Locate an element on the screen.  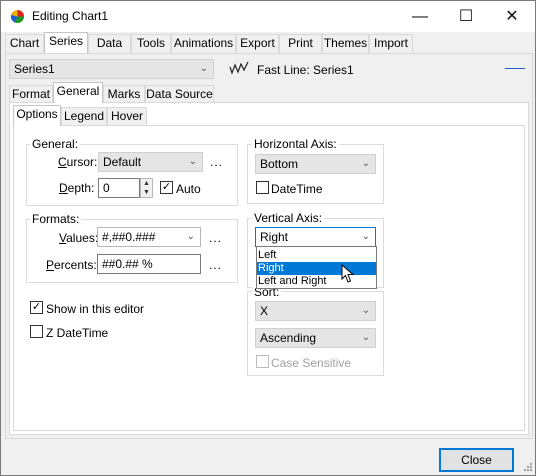
depth-spinner: ▲ ▼ is located at coordinates (146, 188).